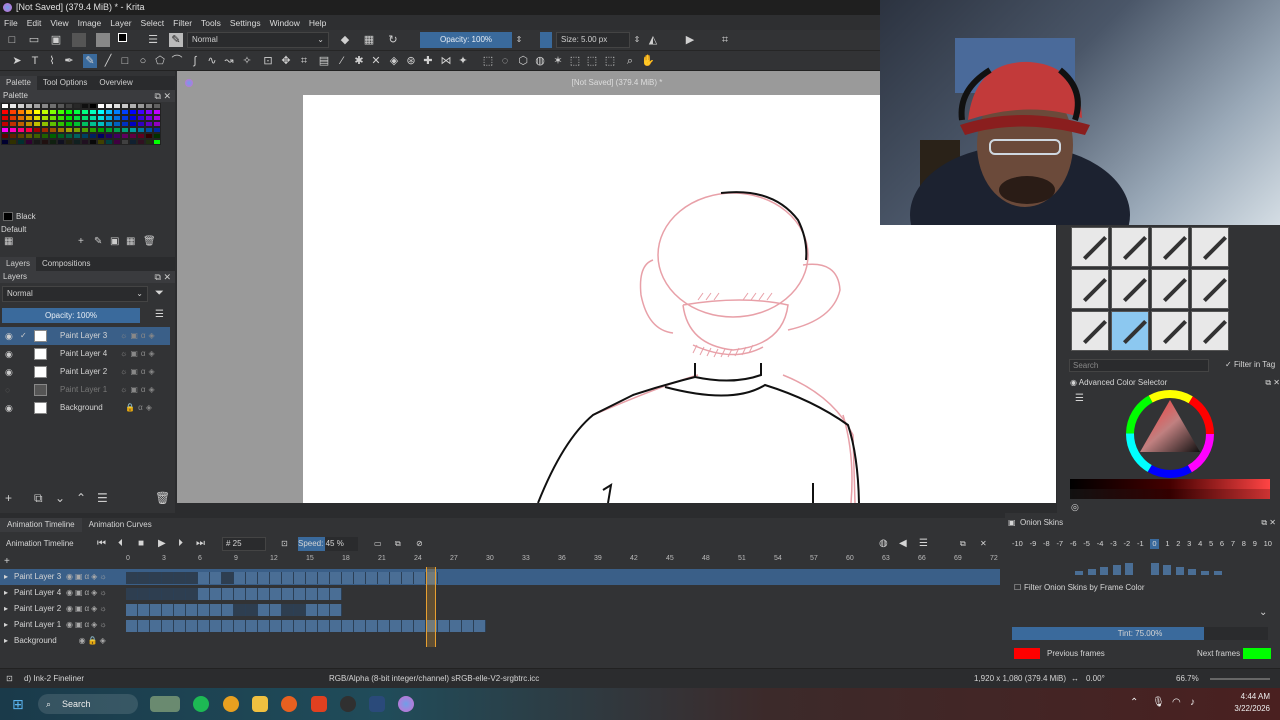 The width and height of the screenshot is (1280, 720). I want to click on layer-opacity-slider: Opacity: 100%, so click(71, 315).